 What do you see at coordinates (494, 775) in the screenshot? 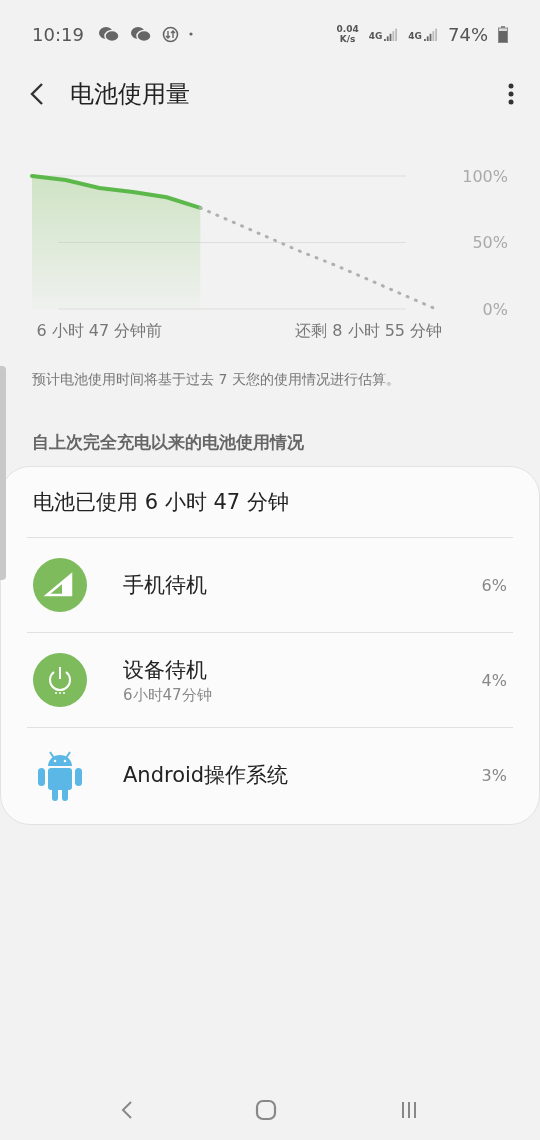
I see `item-percent: 3%` at bounding box center [494, 775].